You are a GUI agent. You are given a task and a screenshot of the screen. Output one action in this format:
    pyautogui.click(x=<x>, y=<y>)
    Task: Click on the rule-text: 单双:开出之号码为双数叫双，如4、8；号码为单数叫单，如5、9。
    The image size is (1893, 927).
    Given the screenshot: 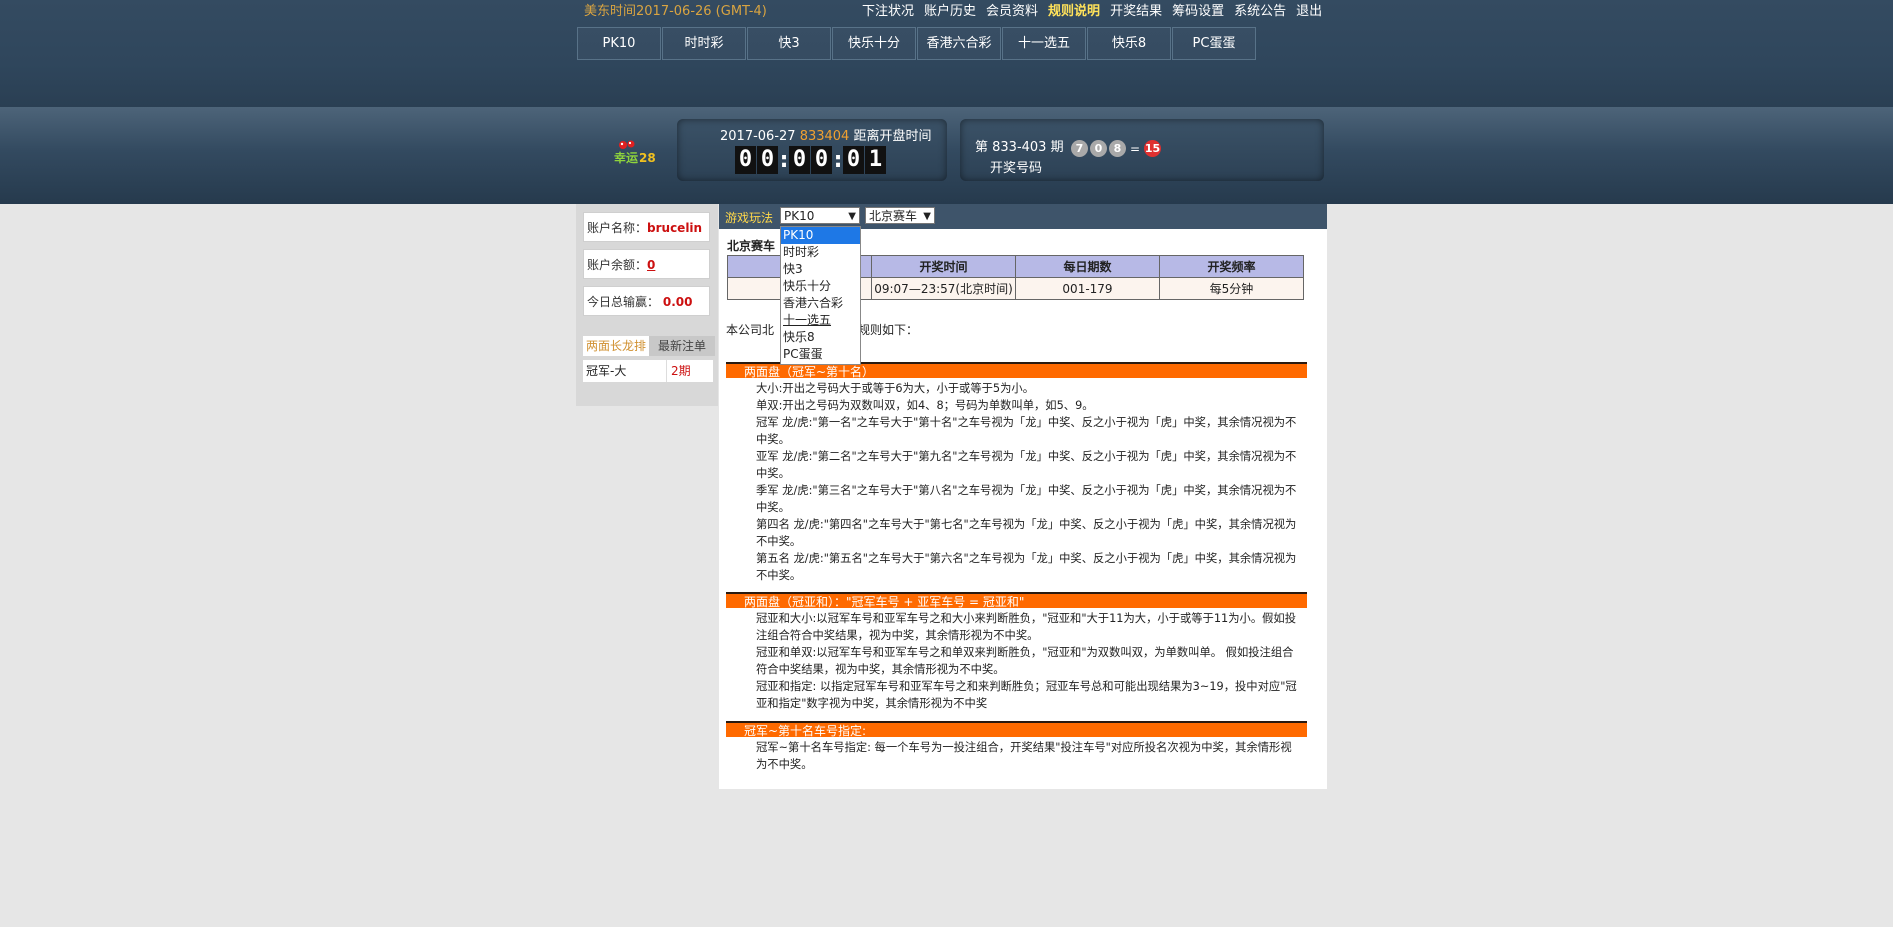 What is the action you would take?
    pyautogui.click(x=925, y=405)
    